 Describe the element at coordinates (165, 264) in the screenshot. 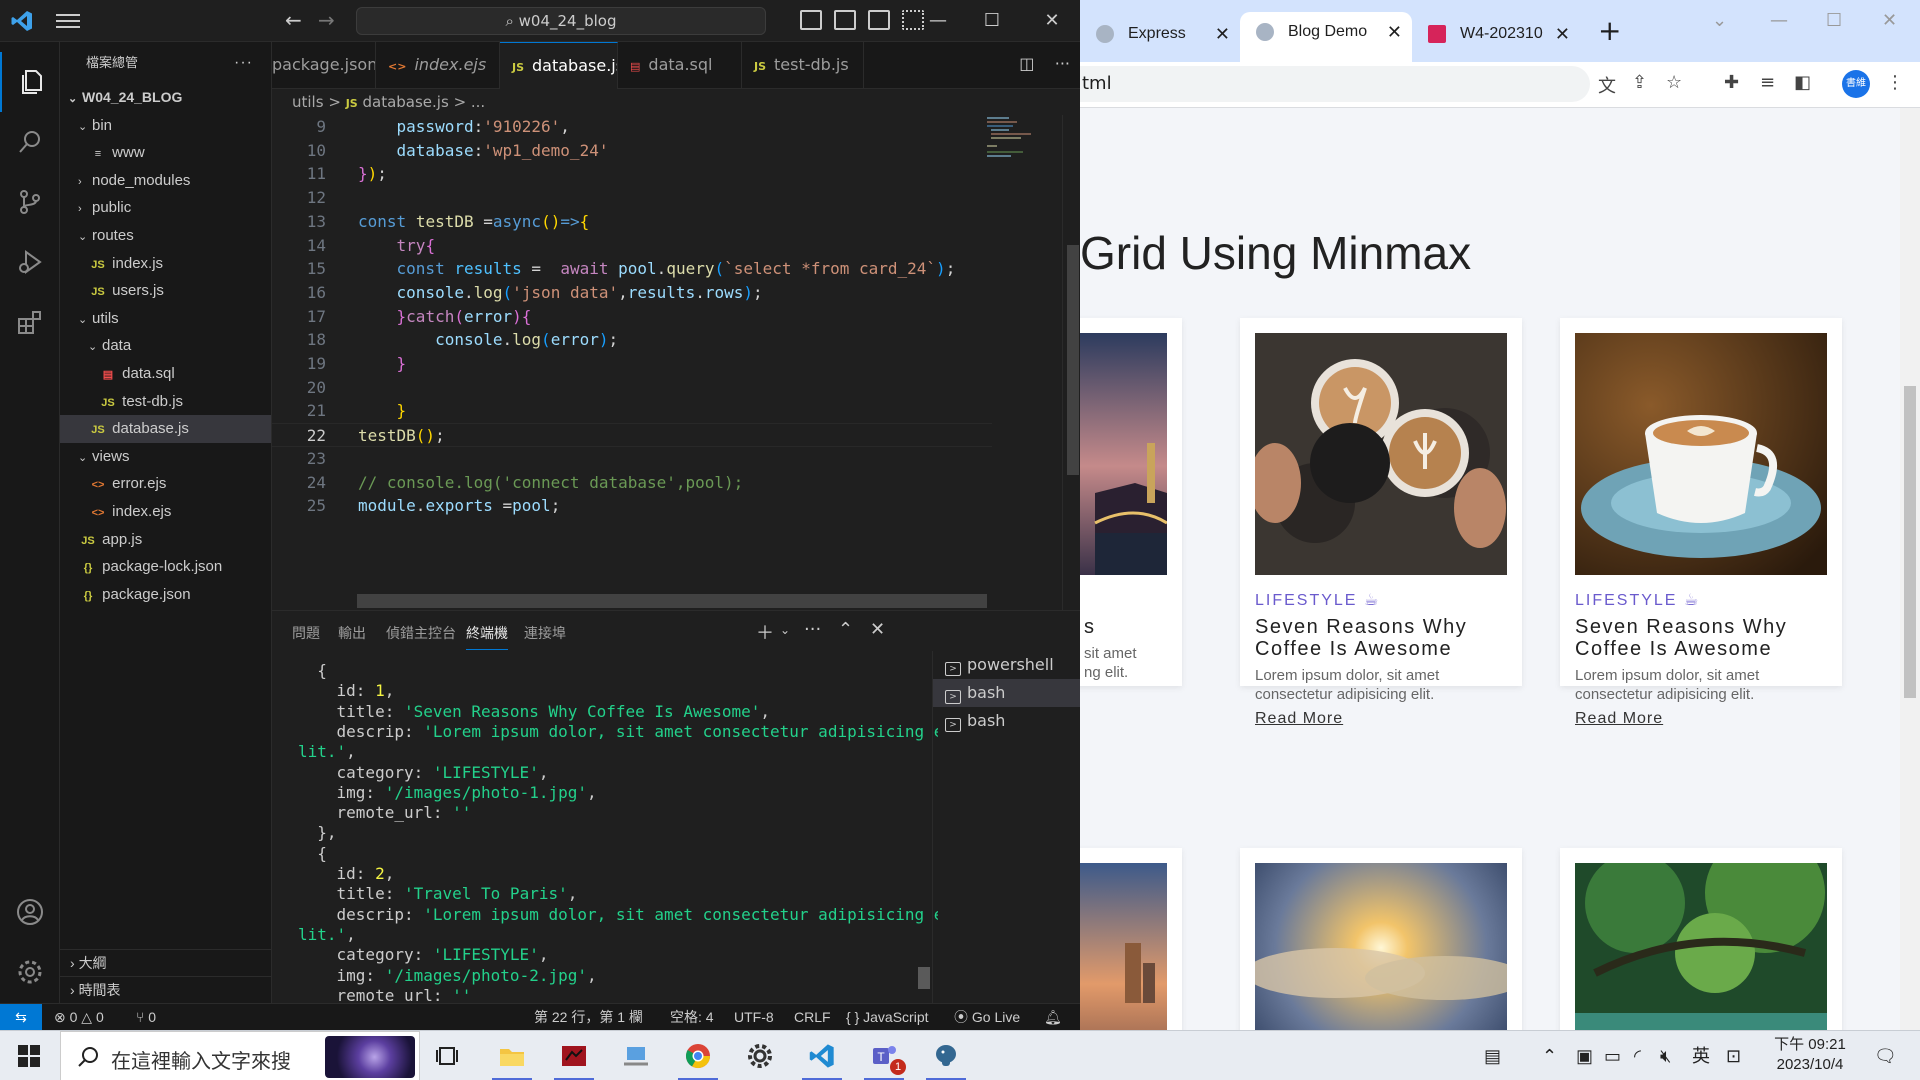

I see `tree-file: JS index.js` at that location.